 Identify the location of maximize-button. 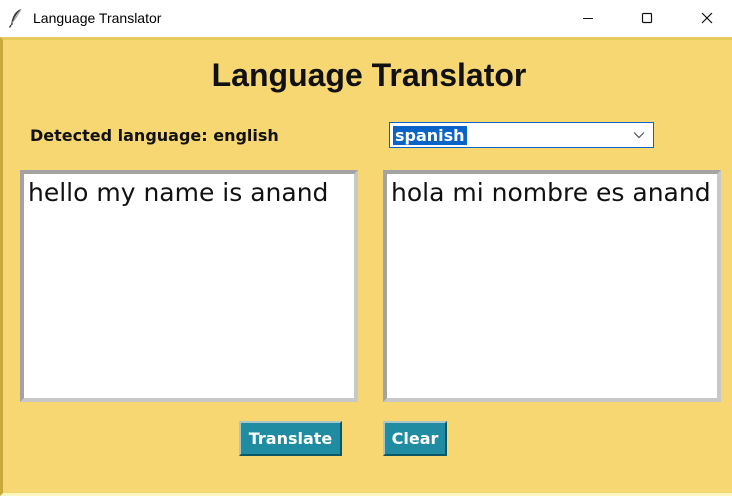
(647, 18).